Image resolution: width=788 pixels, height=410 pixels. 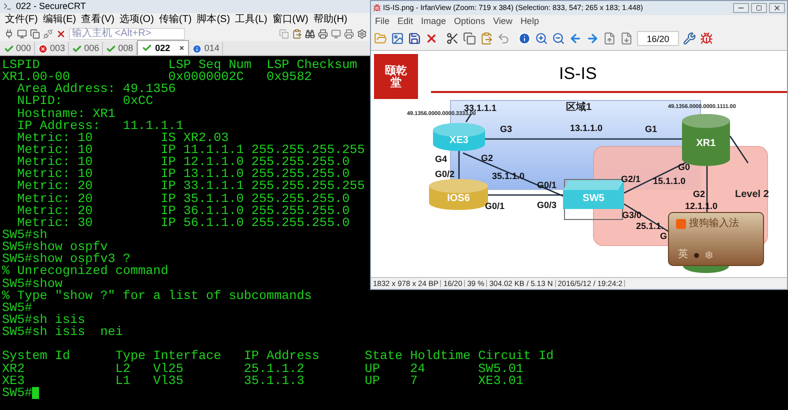 I want to click on terminal-line: SW5#show ospfv, so click(x=55, y=247).